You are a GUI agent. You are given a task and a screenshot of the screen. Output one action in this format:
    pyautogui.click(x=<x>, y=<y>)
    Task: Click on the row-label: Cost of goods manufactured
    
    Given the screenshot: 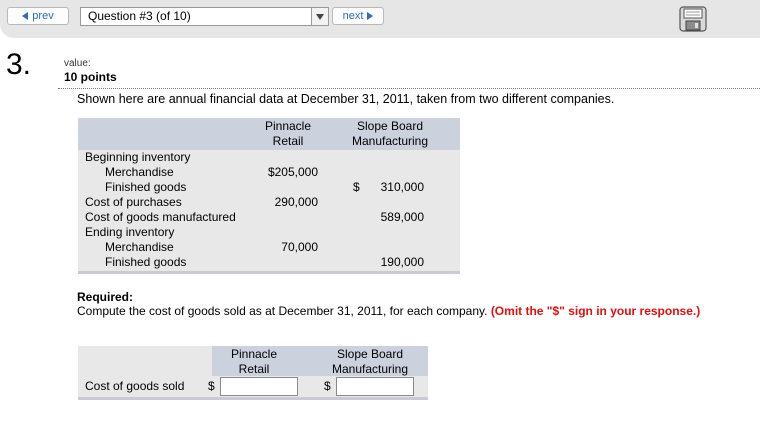 What is the action you would take?
    pyautogui.click(x=160, y=217)
    